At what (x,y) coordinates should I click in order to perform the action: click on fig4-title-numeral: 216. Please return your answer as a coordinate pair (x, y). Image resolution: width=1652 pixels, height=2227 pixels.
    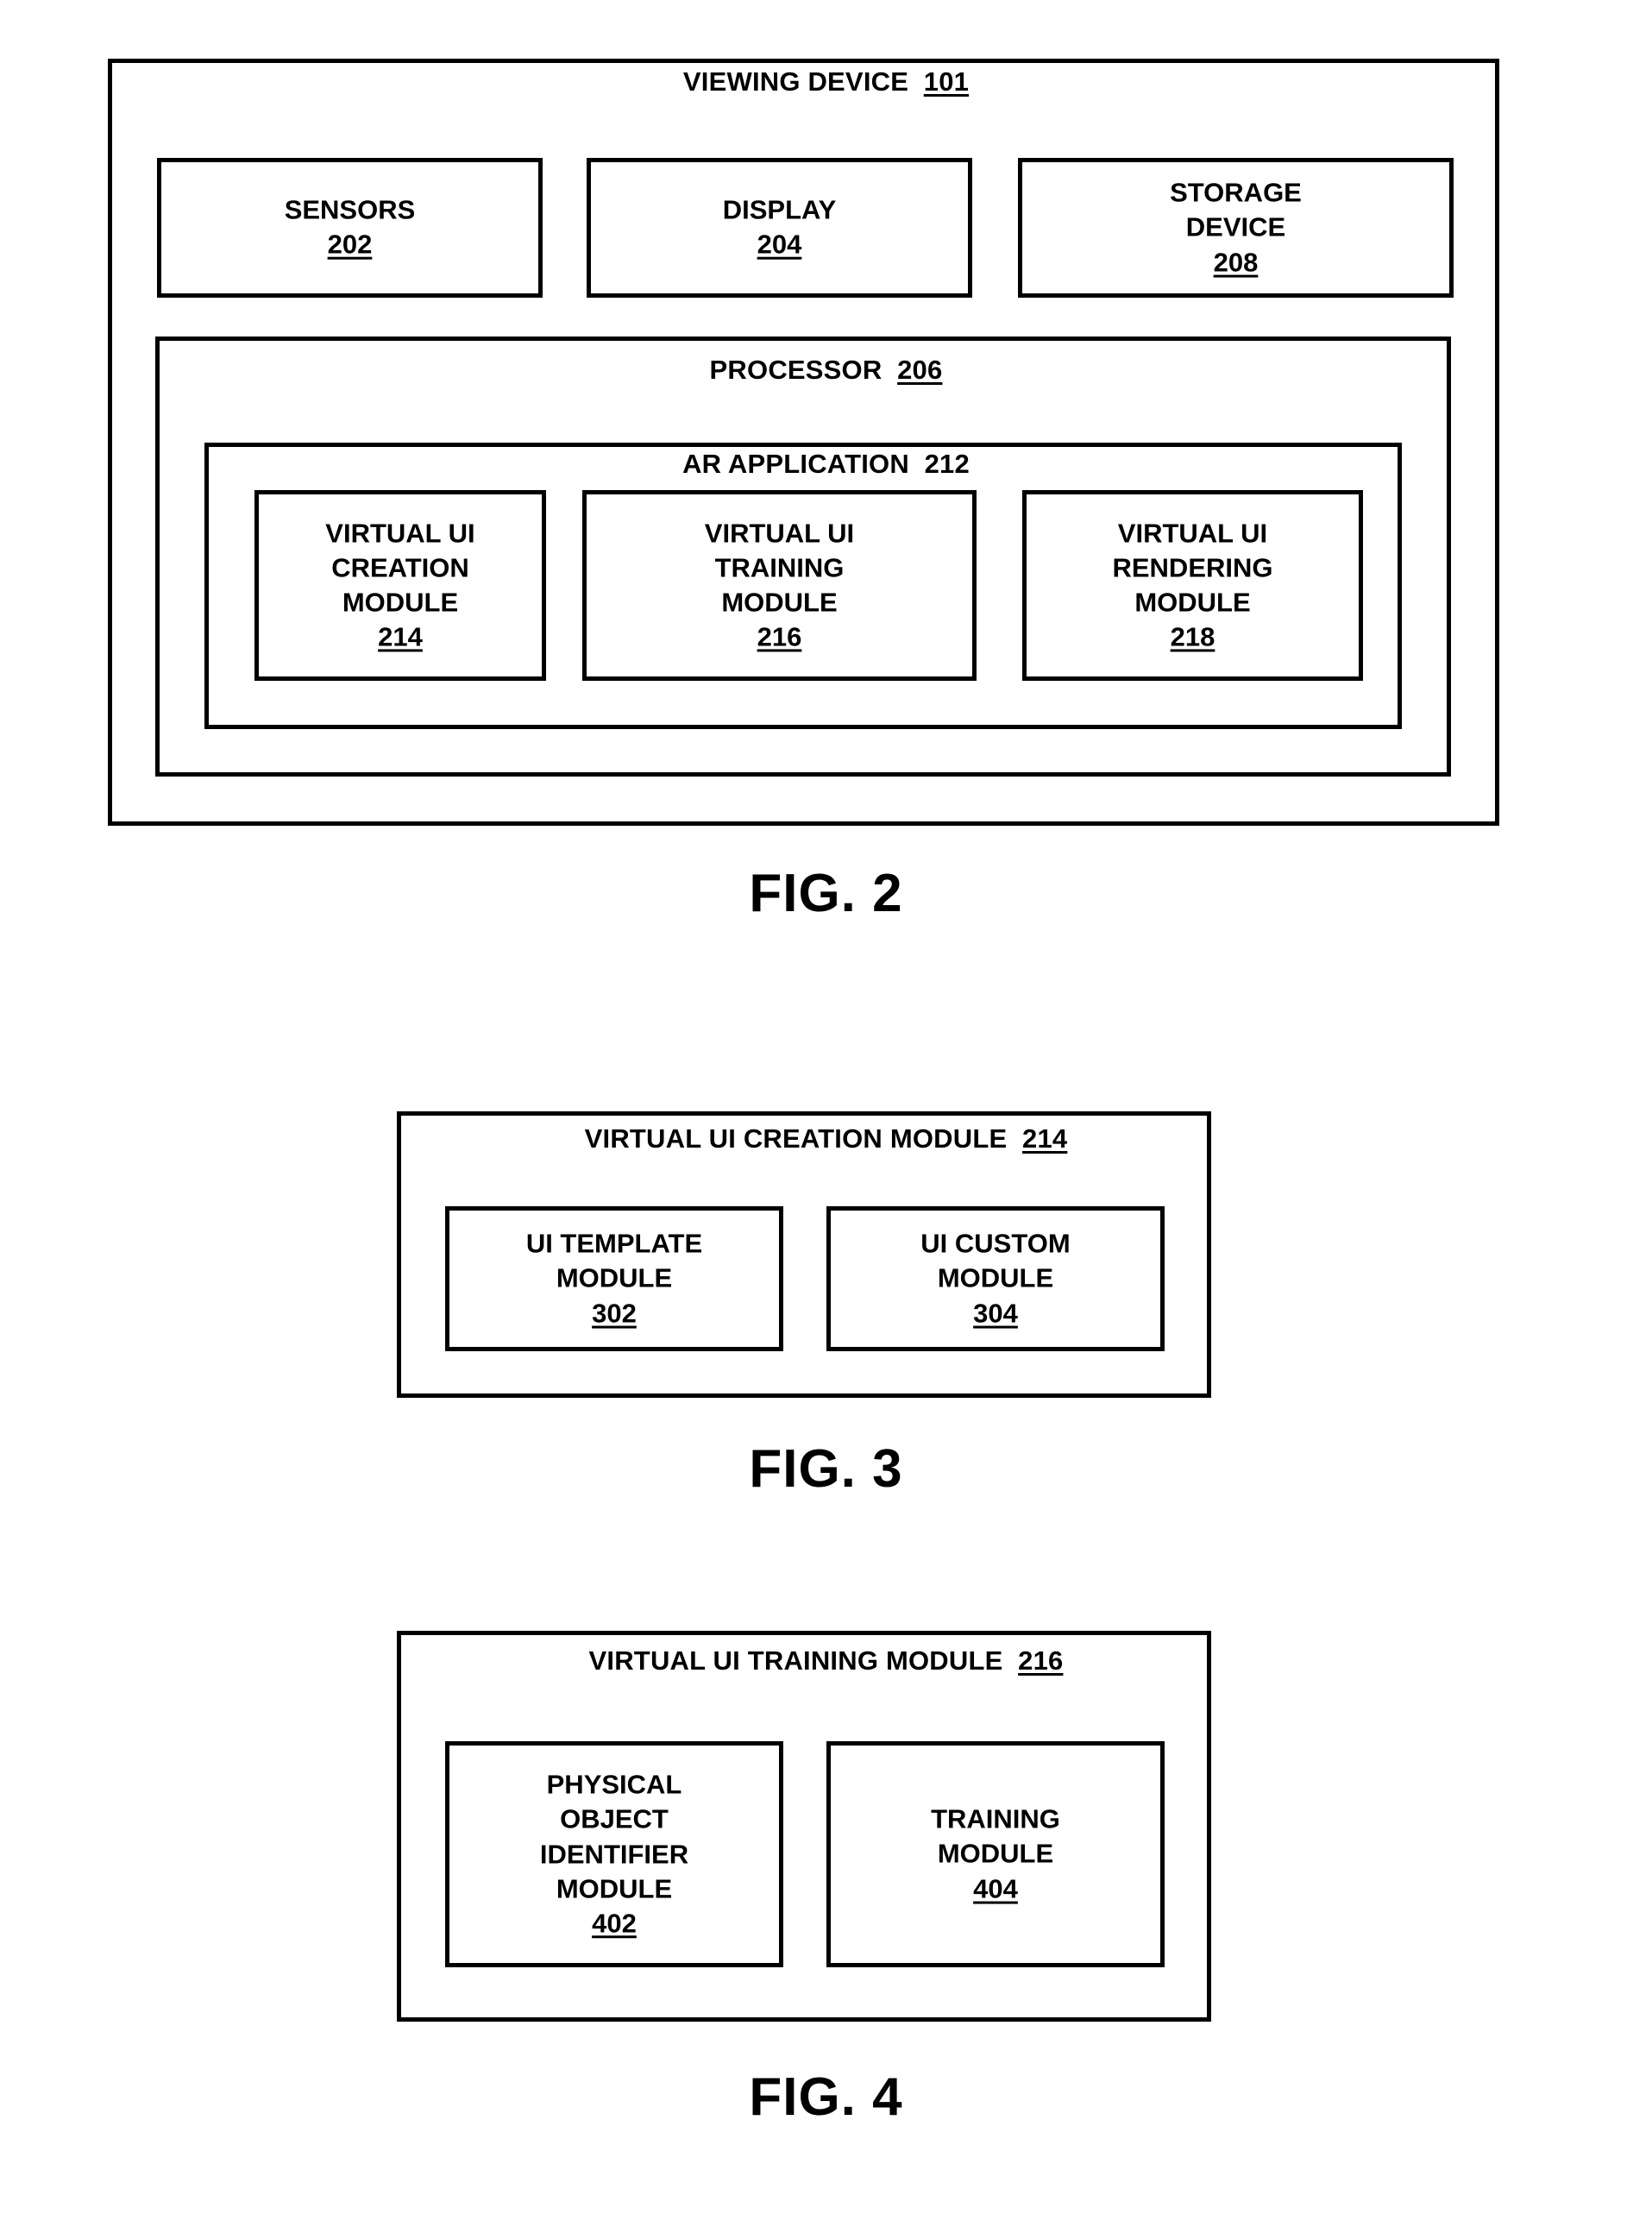
    Looking at the image, I should click on (1041, 1660).